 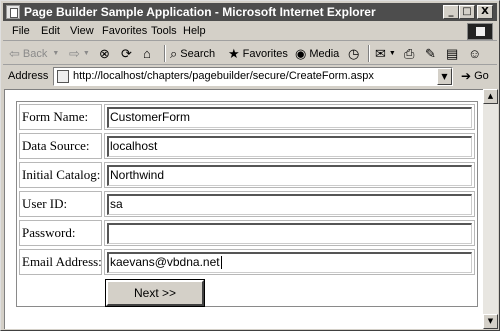 What do you see at coordinates (86, 53) in the screenshot?
I see `forward-dropdown-icon: ▼` at bounding box center [86, 53].